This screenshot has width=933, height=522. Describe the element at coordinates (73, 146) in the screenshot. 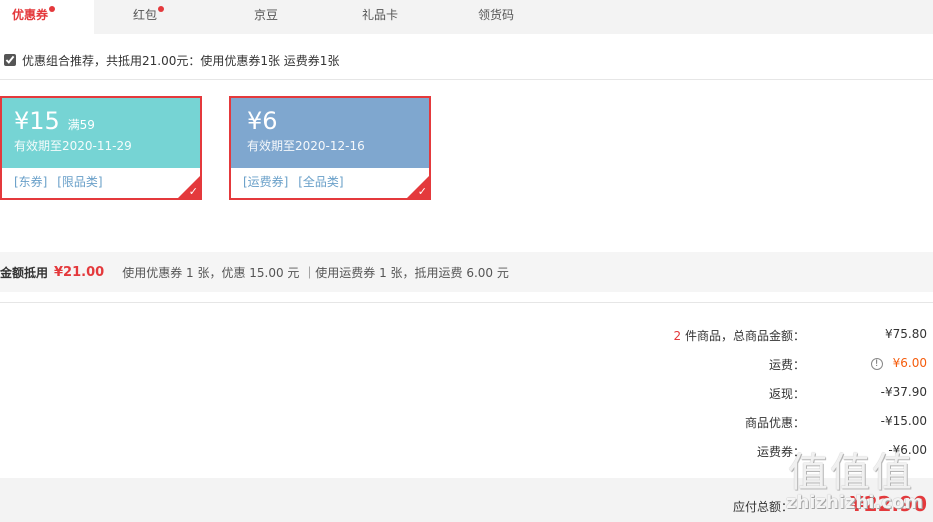

I see `coupon-expiry: 有效期至2020-11-29` at that location.